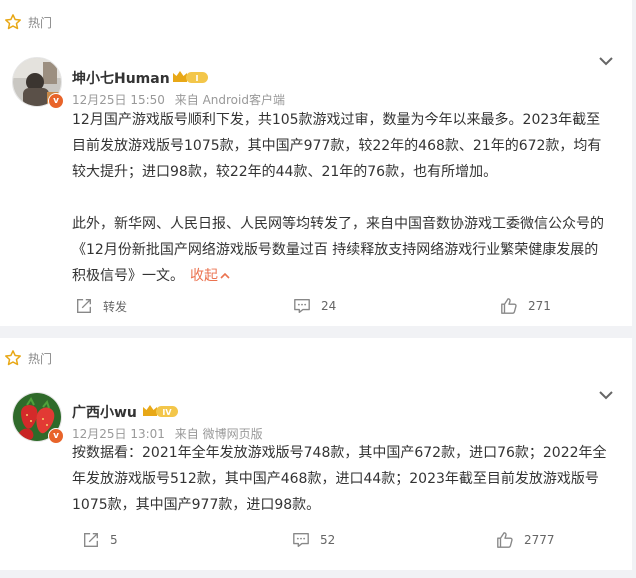 The height and width of the screenshot is (578, 636). What do you see at coordinates (121, 78) in the screenshot?
I see `author-name: 坤小七Human` at bounding box center [121, 78].